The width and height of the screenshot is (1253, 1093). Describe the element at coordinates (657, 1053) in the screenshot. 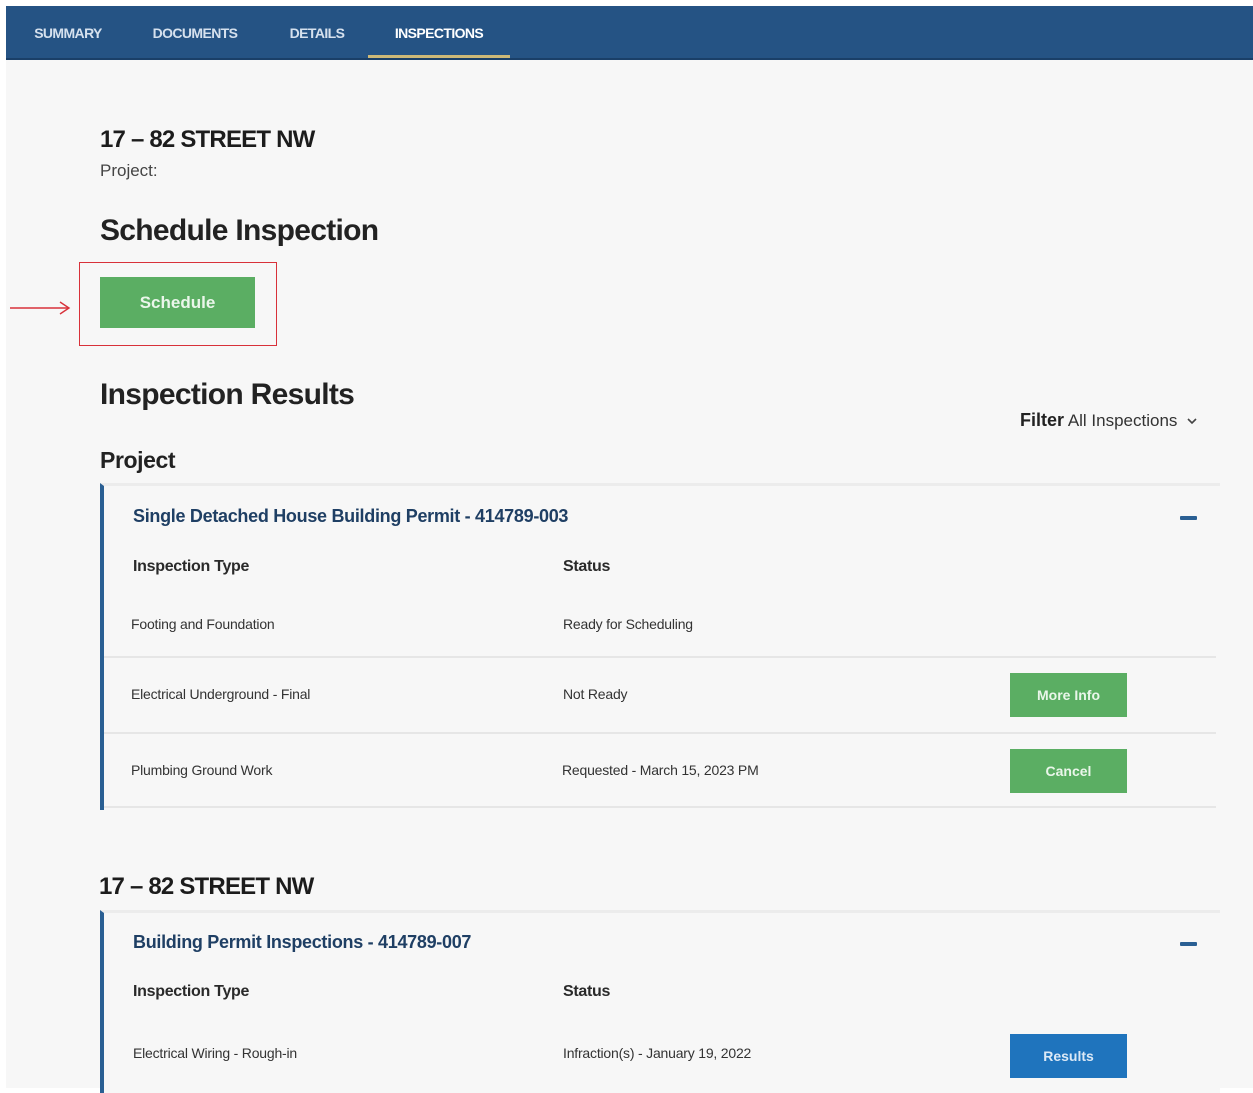

I see `inspection-status: Infraction(s) - January 19, 2022` at that location.